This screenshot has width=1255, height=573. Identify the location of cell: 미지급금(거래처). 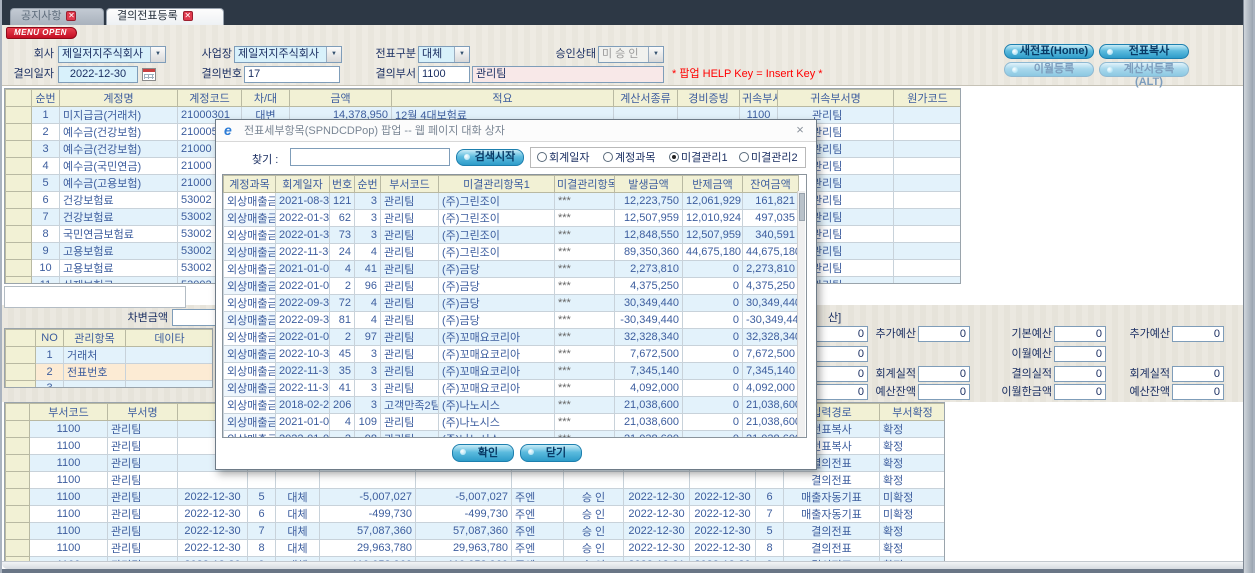
(118, 115).